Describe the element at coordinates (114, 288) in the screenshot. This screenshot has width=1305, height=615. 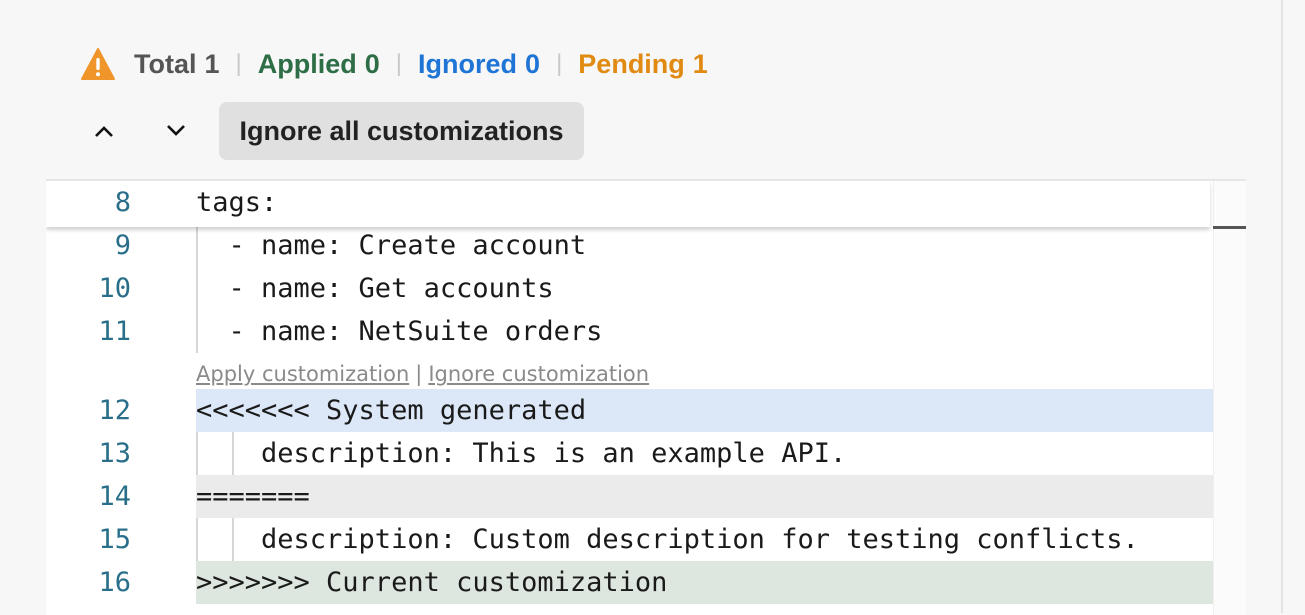
I see `line-number: 10` at that location.